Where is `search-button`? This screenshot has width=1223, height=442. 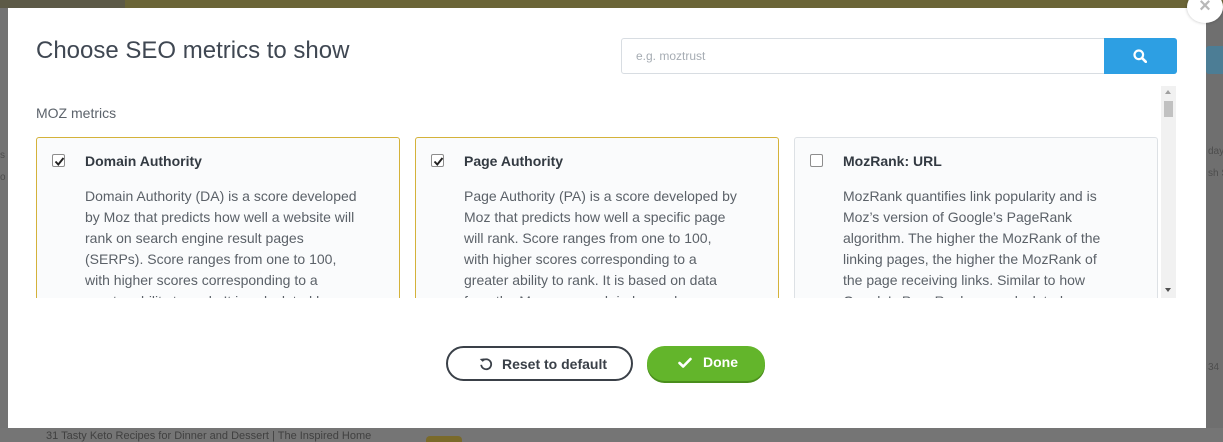
search-button is located at coordinates (1140, 56).